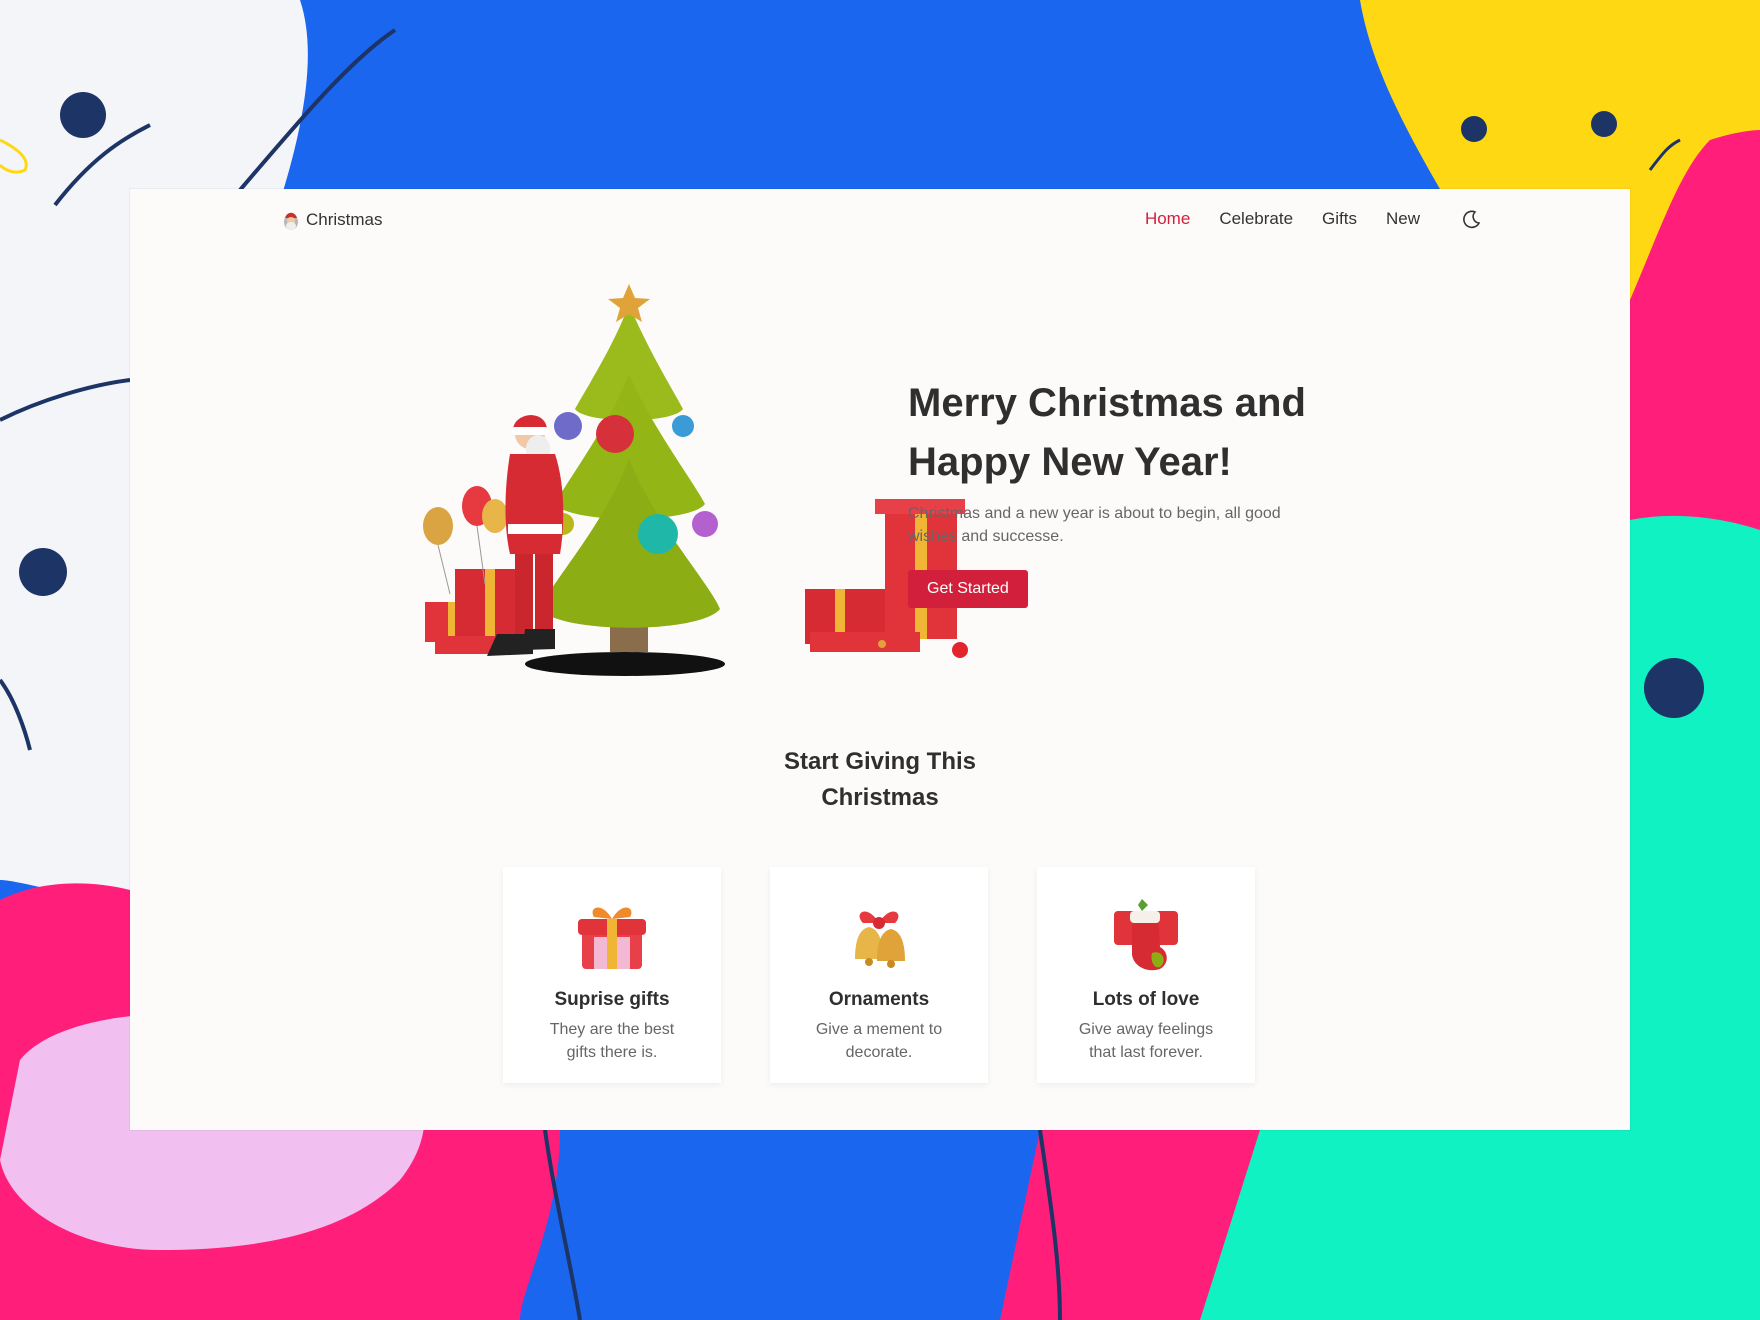 The width and height of the screenshot is (1760, 1320). I want to click on nav-home-link: Home, so click(1167, 219).